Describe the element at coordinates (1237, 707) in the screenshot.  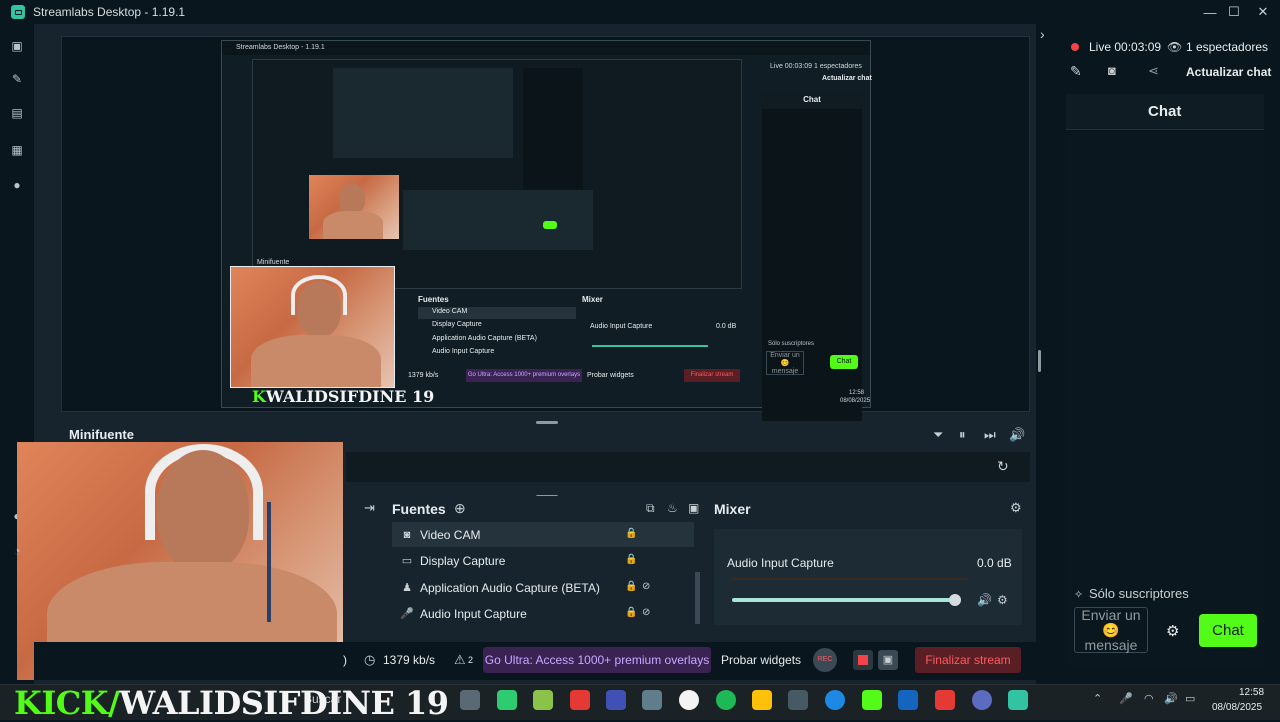
I see `clock-date: 08/08/2025` at that location.